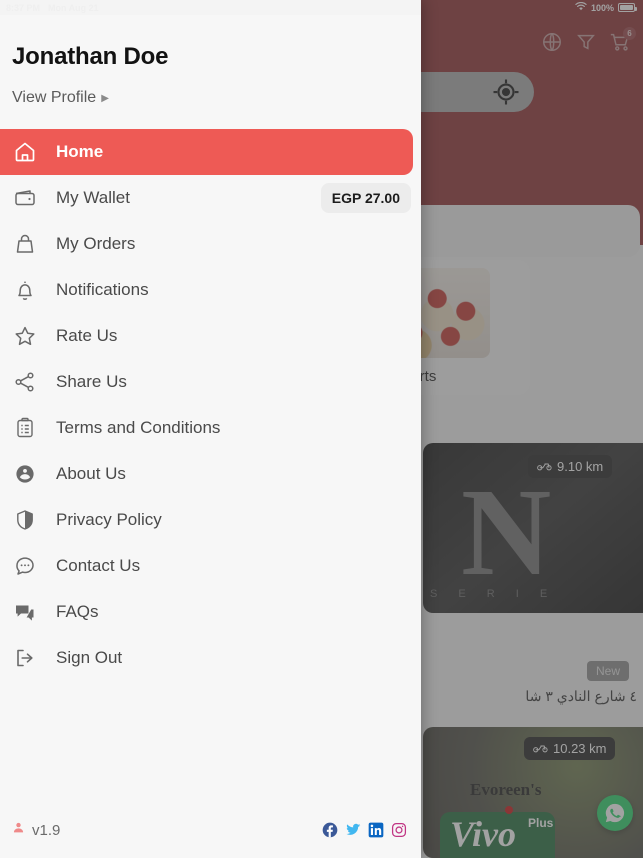  Describe the element at coordinates (18, 830) in the screenshot. I see `person-icon` at that location.